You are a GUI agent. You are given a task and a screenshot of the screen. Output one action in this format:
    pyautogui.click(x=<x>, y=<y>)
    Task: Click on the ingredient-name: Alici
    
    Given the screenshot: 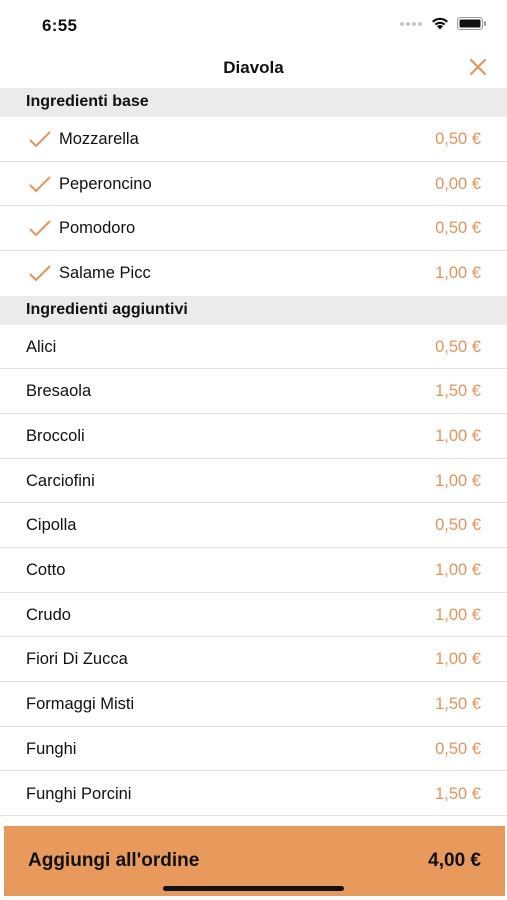 What is the action you would take?
    pyautogui.click(x=41, y=346)
    